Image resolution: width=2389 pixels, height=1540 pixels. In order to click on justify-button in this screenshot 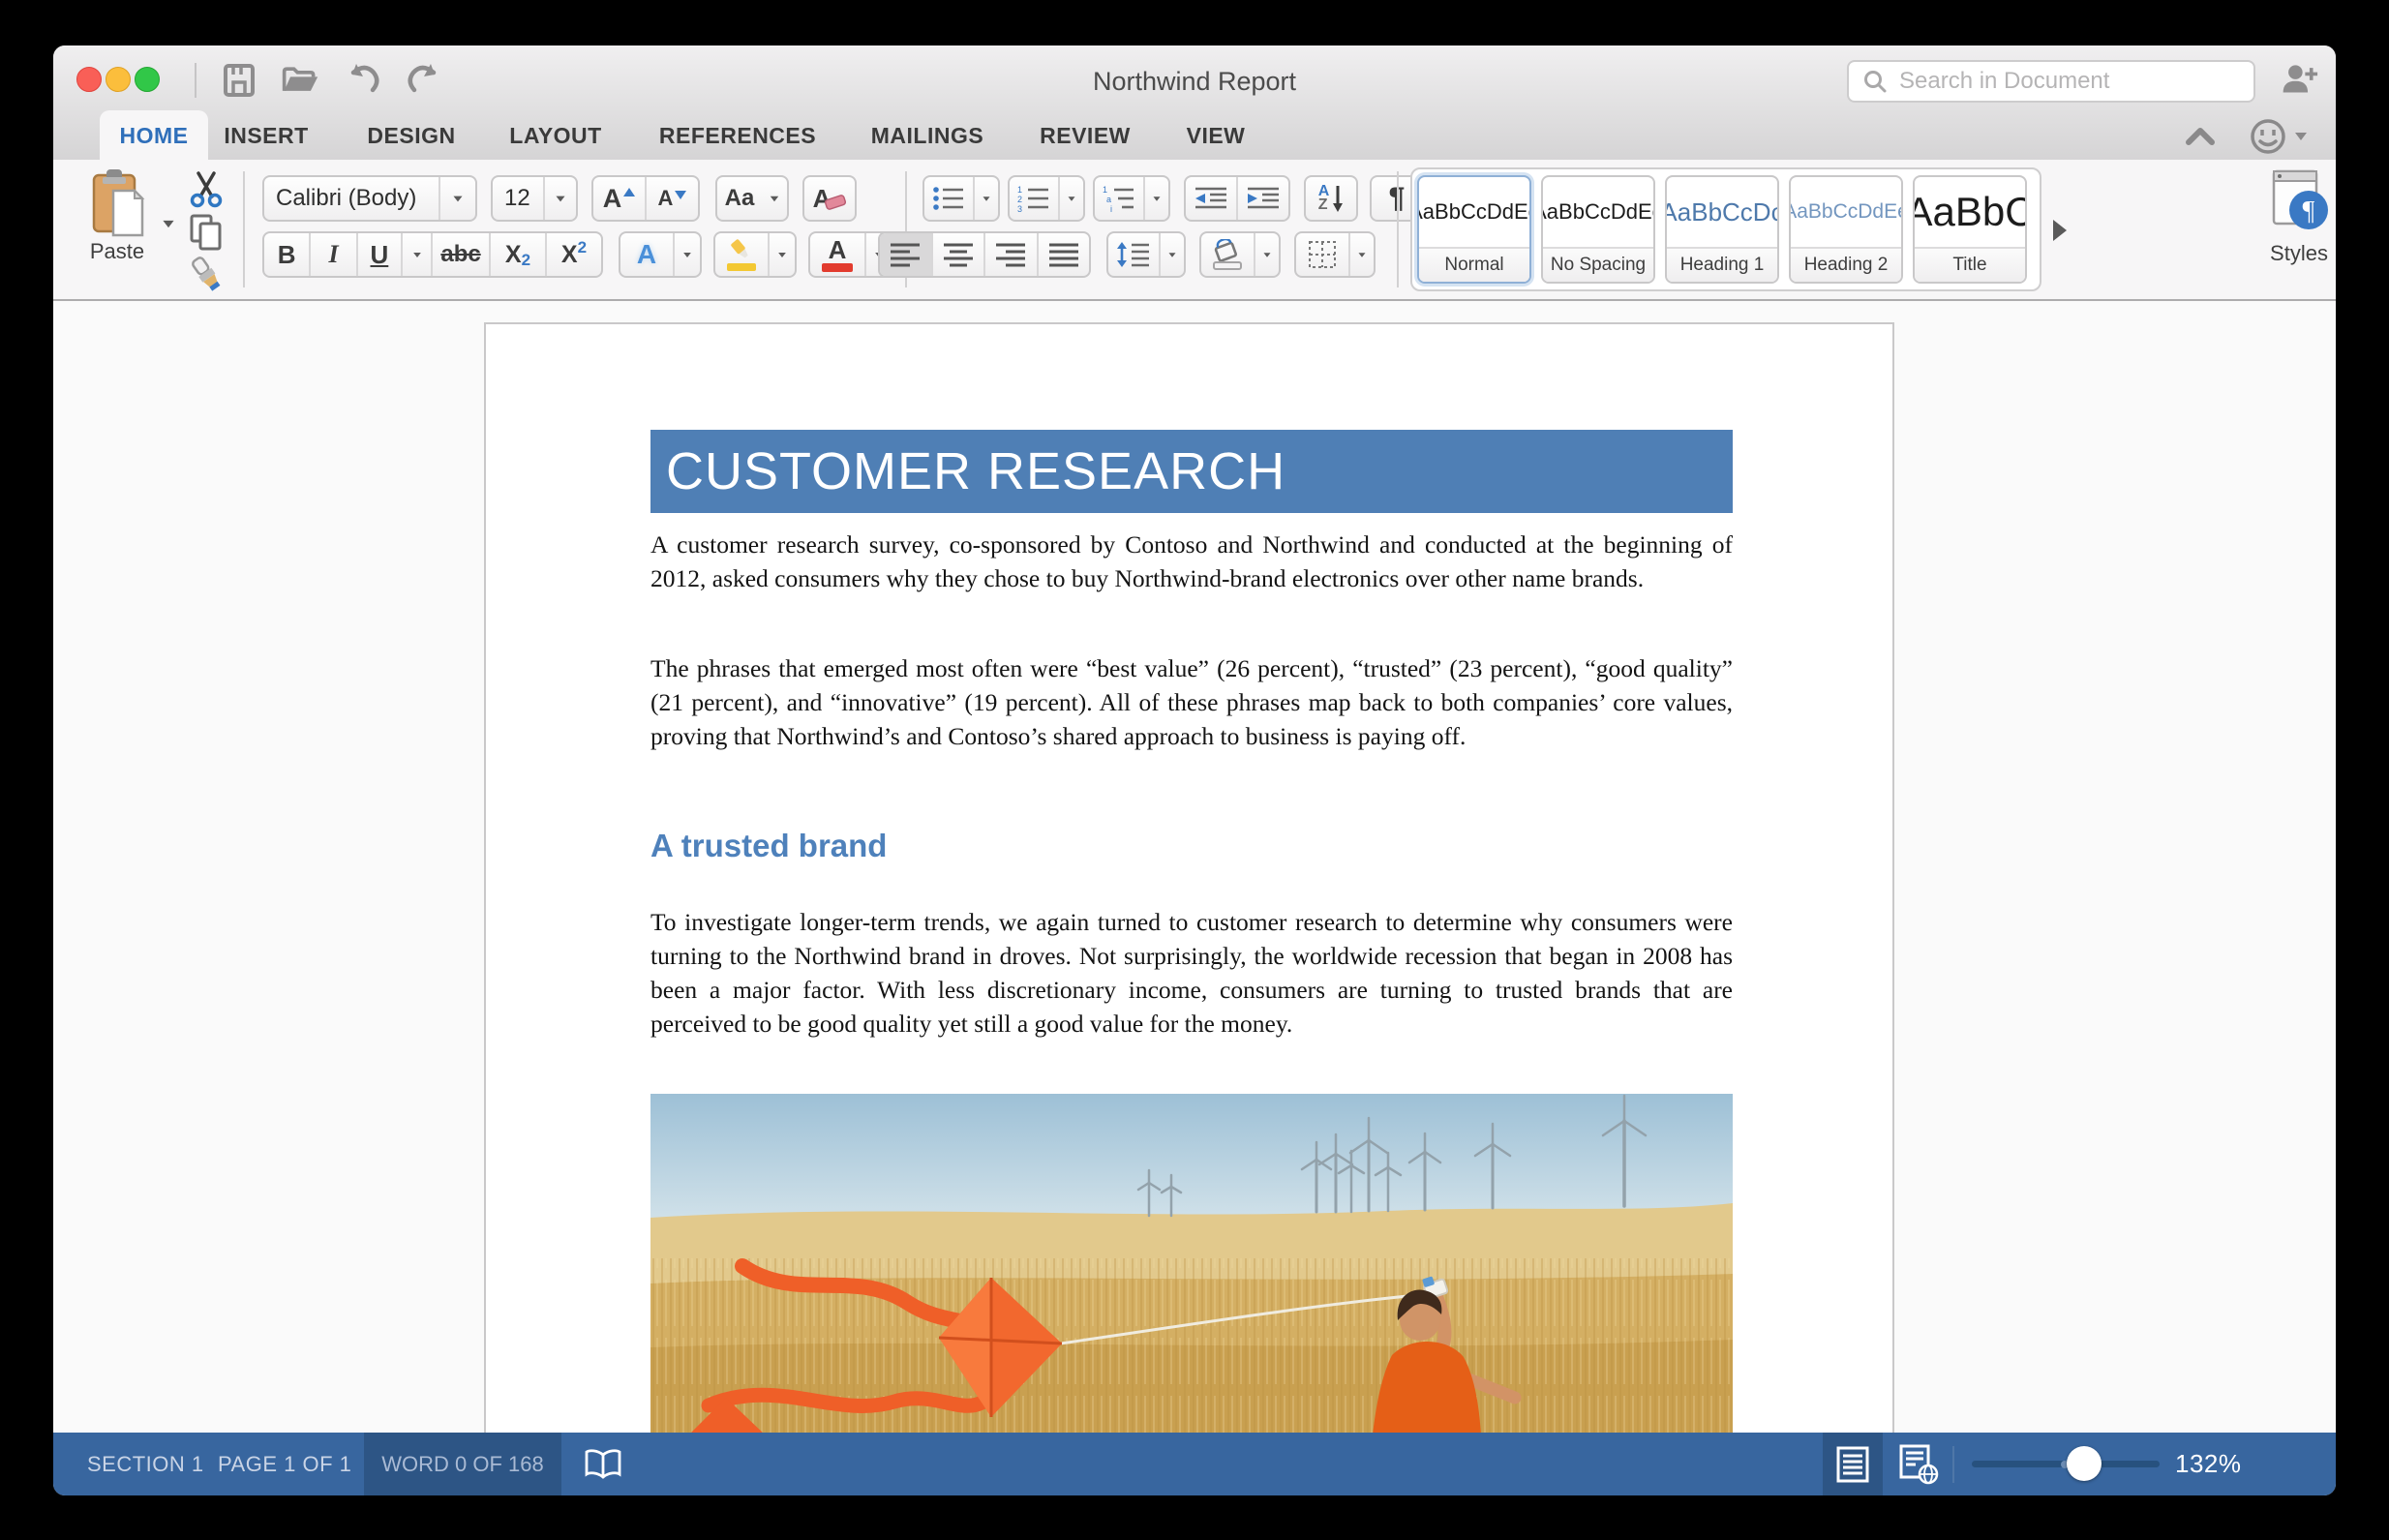, I will do `click(1063, 254)`.